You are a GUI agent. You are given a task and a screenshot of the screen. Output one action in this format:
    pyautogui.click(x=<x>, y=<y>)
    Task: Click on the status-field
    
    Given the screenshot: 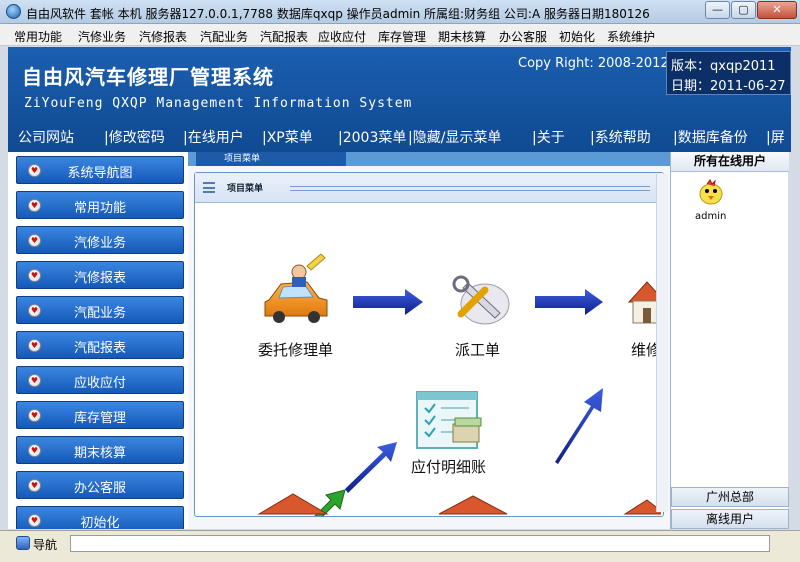 What is the action you would take?
    pyautogui.click(x=420, y=543)
    